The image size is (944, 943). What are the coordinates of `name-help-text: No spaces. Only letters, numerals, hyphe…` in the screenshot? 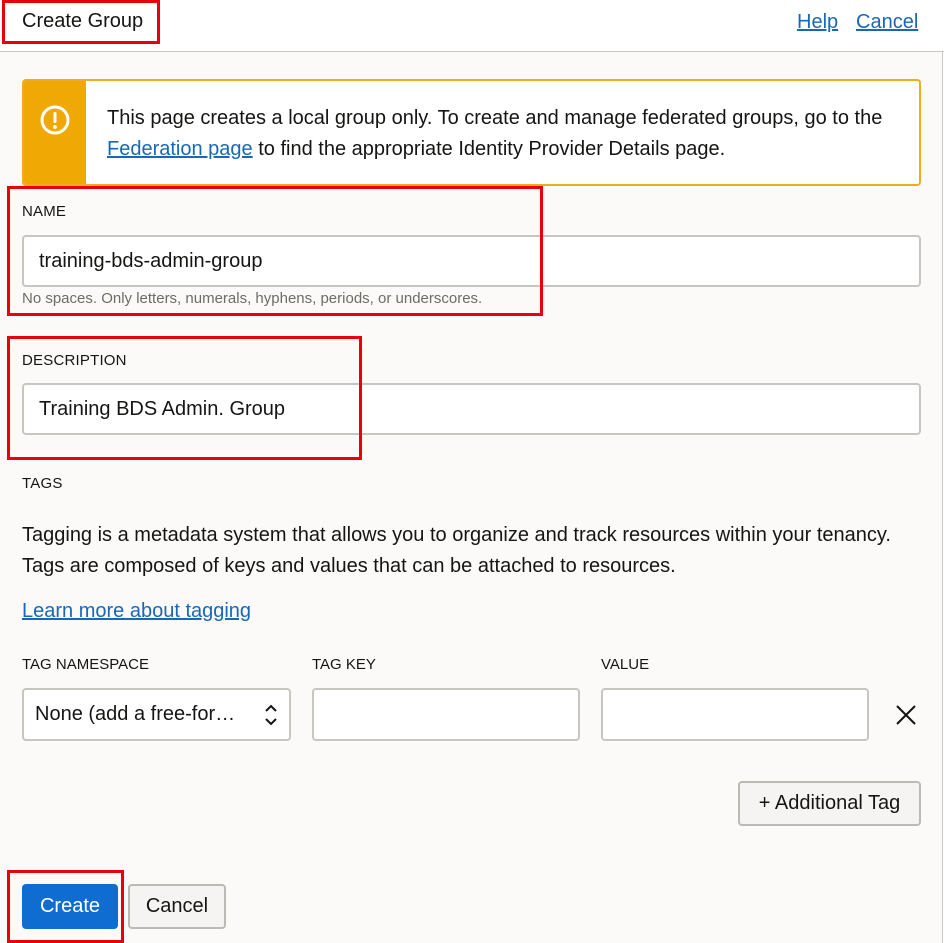 It's located at (252, 298).